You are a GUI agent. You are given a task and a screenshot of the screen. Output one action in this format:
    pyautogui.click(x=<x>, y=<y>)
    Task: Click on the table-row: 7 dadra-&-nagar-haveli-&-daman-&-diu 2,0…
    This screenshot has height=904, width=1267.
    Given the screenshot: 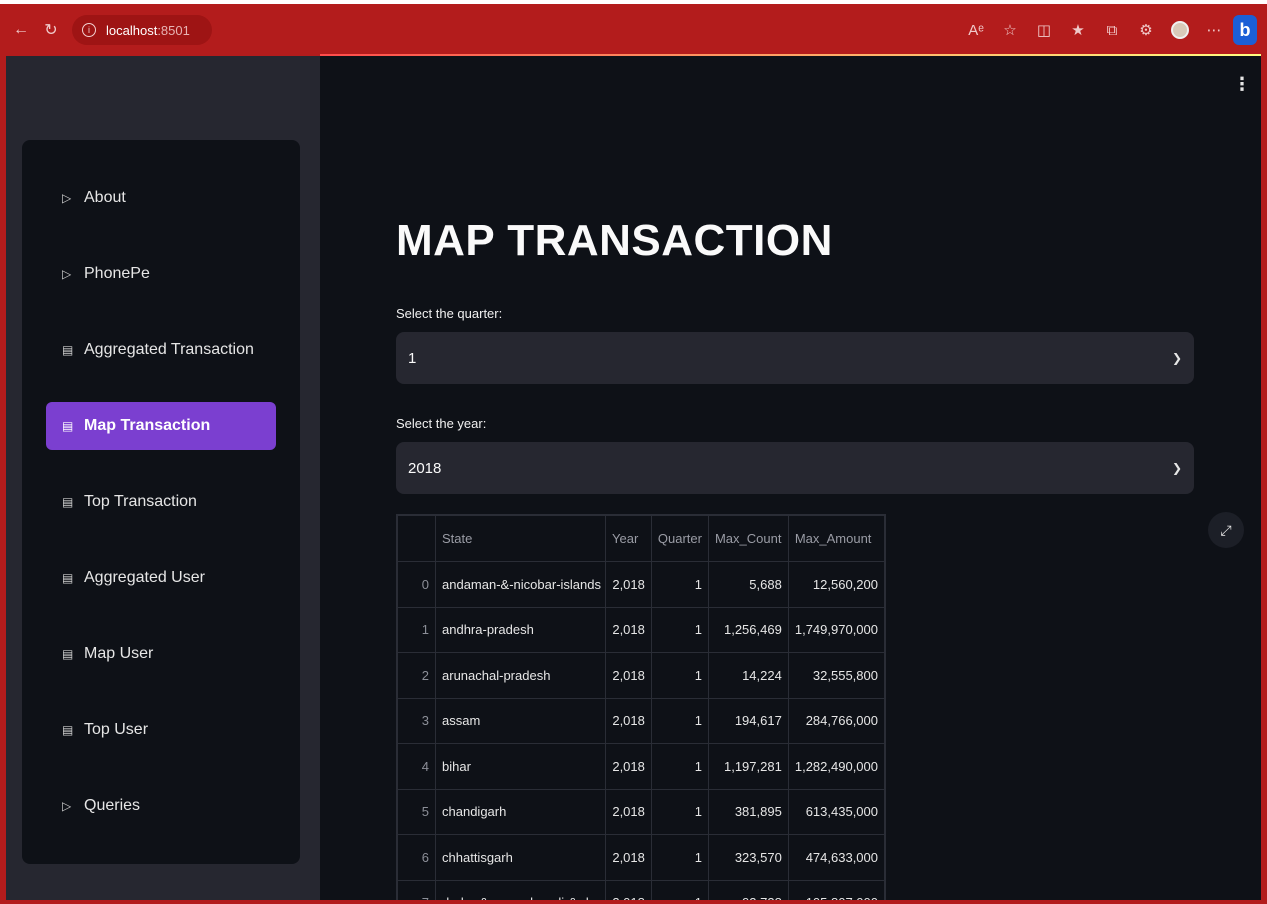 What is the action you would take?
    pyautogui.click(x=641, y=889)
    